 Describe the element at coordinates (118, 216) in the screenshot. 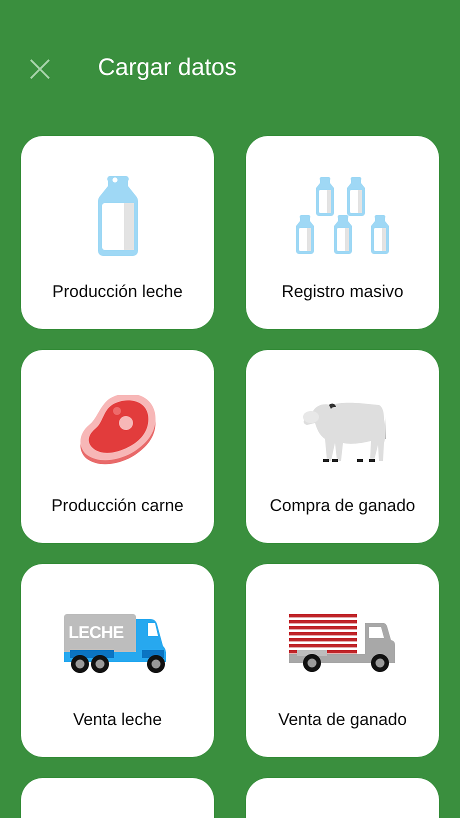

I see `milk-bottle-icon` at that location.